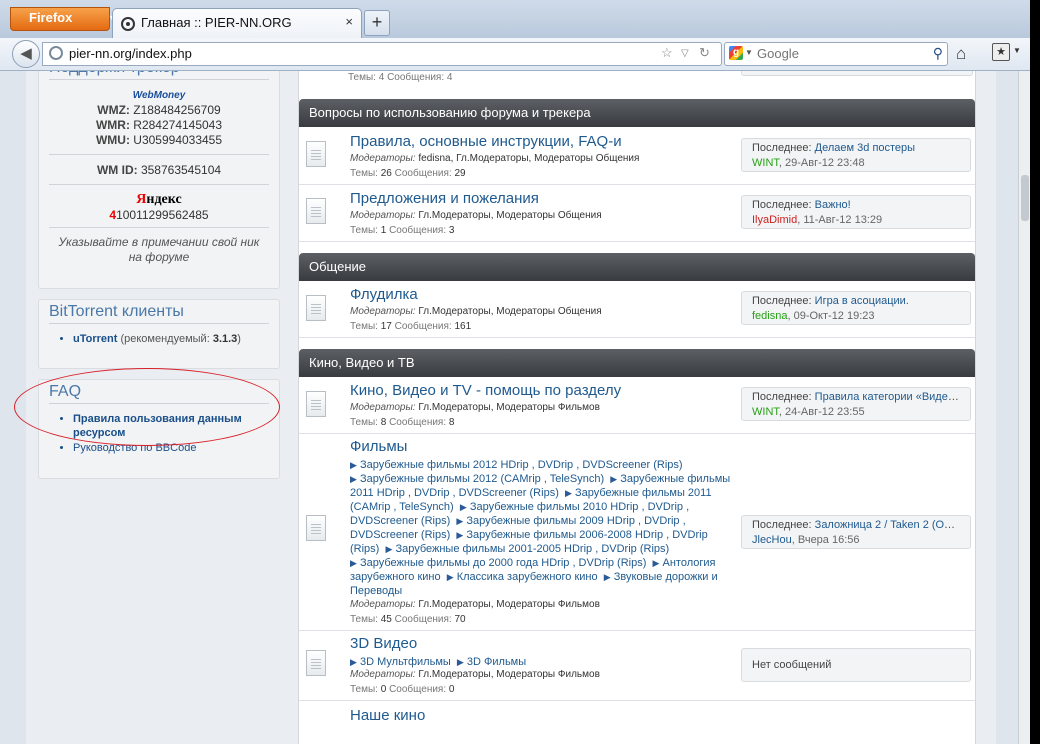  Describe the element at coordinates (402, 689) in the screenshot. I see `forum-stats: Темы: 0 Сообщения: 0` at that location.